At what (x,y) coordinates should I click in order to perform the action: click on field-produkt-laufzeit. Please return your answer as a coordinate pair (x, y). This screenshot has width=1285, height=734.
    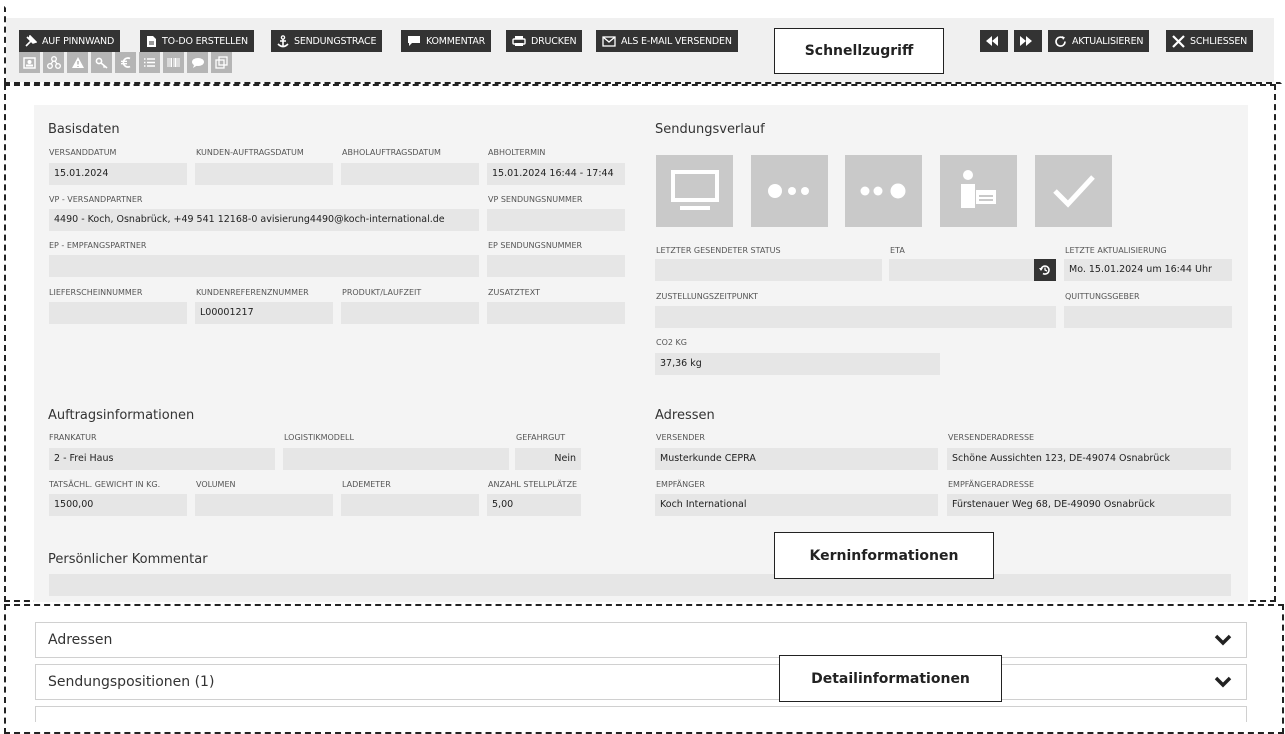
    Looking at the image, I should click on (410, 313).